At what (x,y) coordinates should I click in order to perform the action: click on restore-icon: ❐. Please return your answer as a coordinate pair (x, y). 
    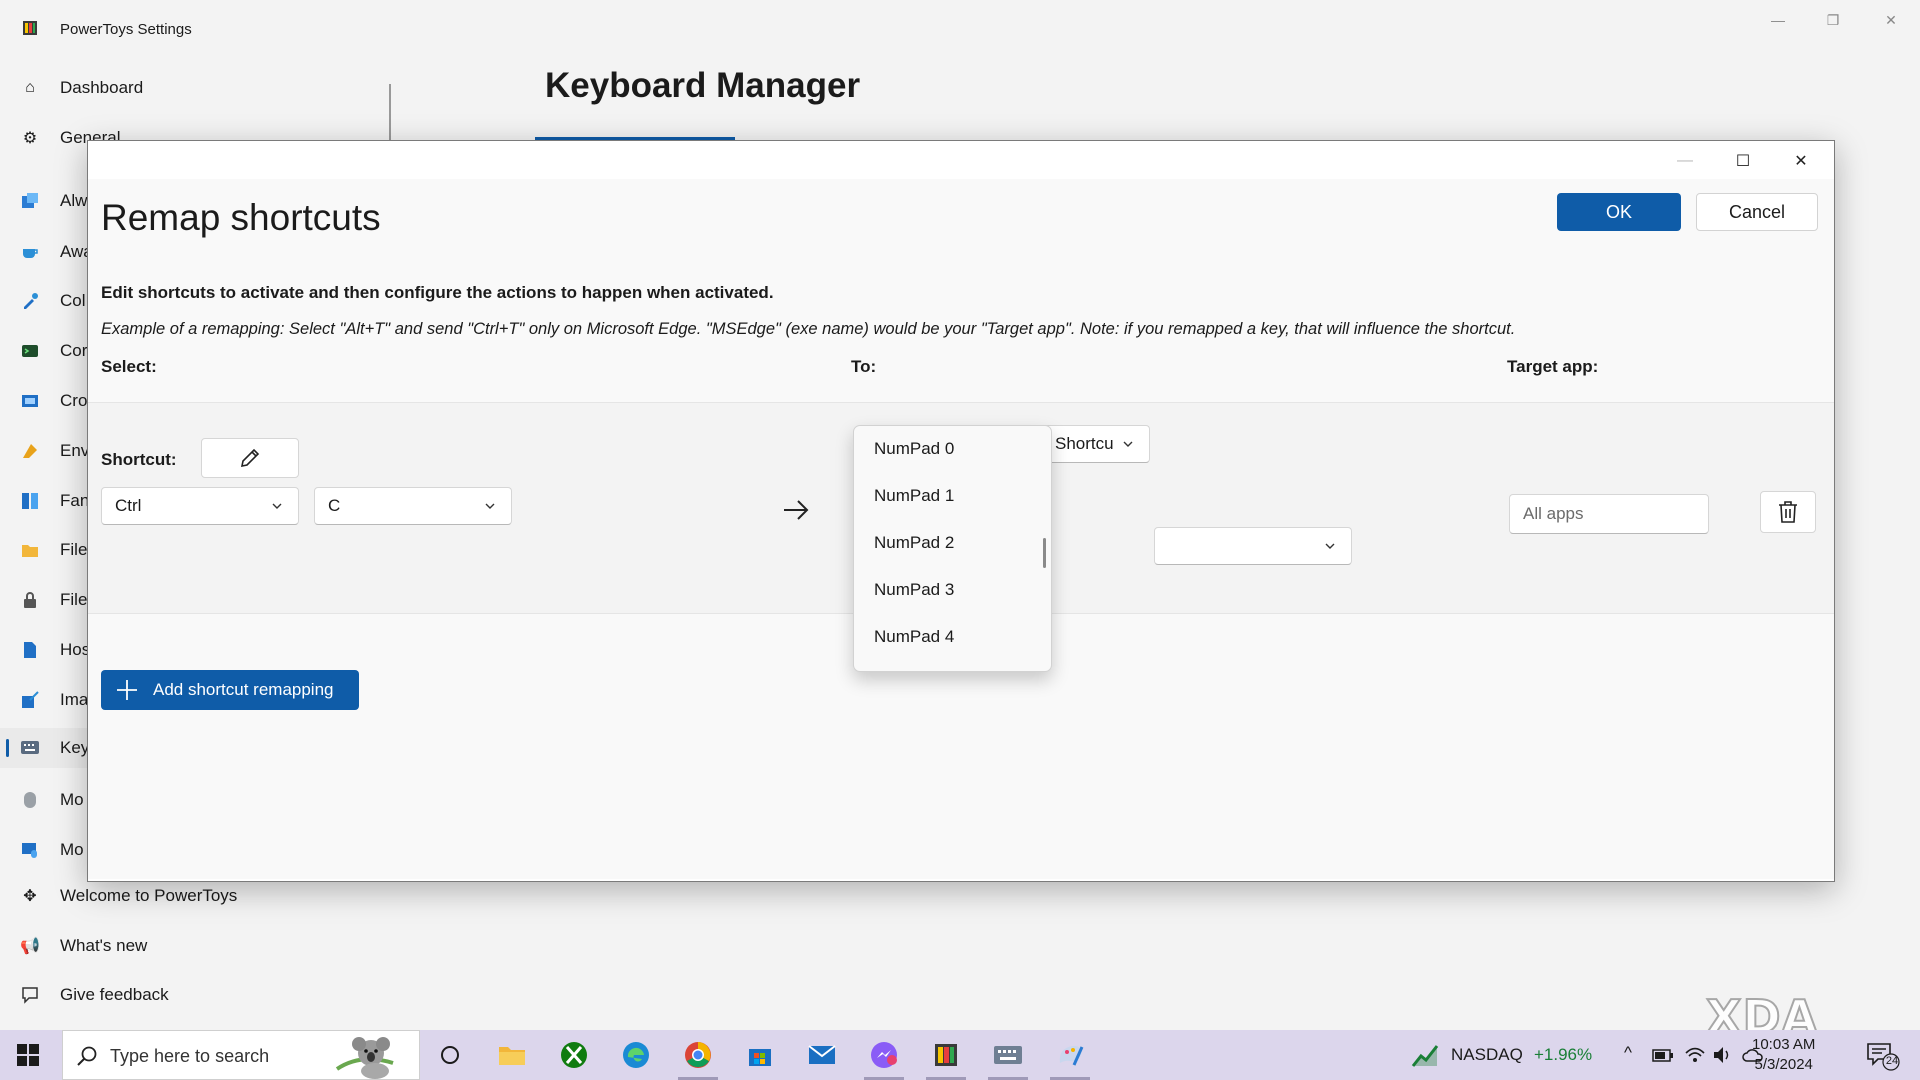
    Looking at the image, I should click on (1833, 19).